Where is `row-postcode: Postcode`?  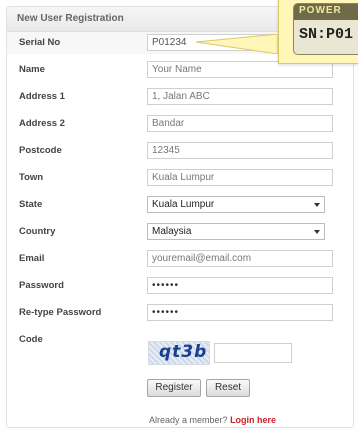
row-postcode: Postcode is located at coordinates (180, 151).